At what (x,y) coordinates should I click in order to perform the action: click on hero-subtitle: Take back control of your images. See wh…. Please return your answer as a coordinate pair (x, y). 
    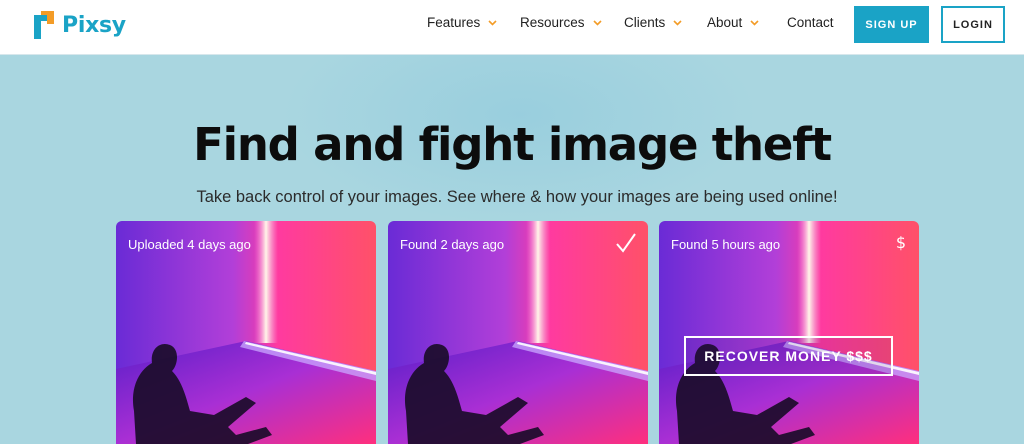
    Looking at the image, I should click on (517, 197).